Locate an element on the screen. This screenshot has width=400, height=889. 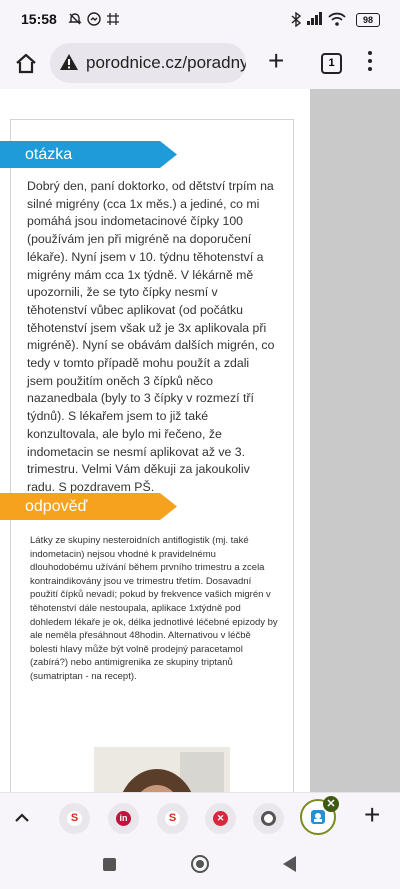
linkedin-icon: in is located at coordinates (123, 818).